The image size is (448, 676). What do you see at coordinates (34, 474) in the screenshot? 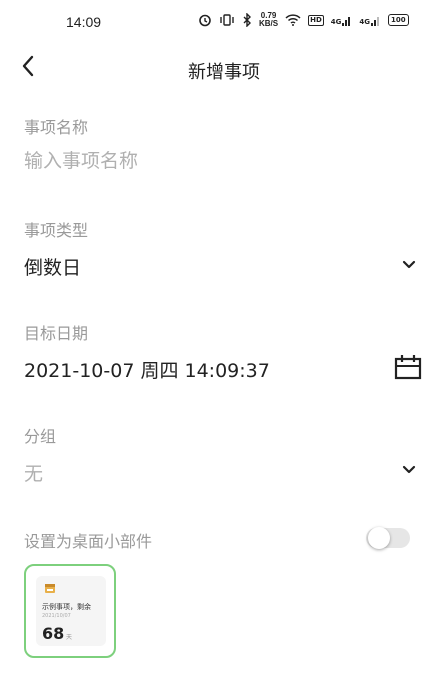
I see `group-value: 无` at bounding box center [34, 474].